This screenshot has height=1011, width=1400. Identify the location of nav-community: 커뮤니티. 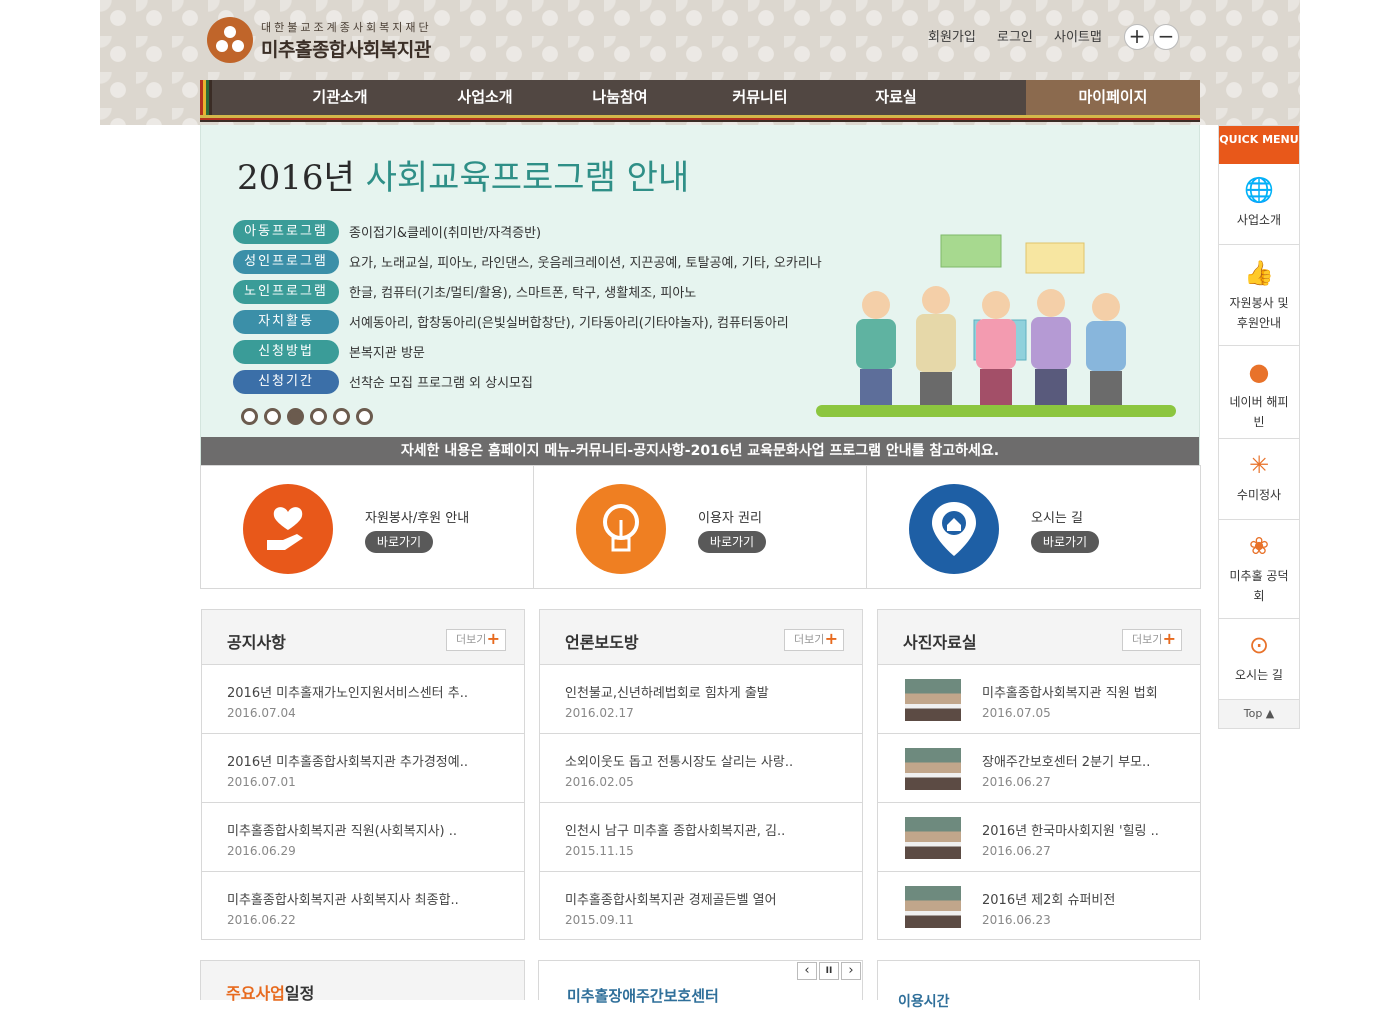
(760, 97).